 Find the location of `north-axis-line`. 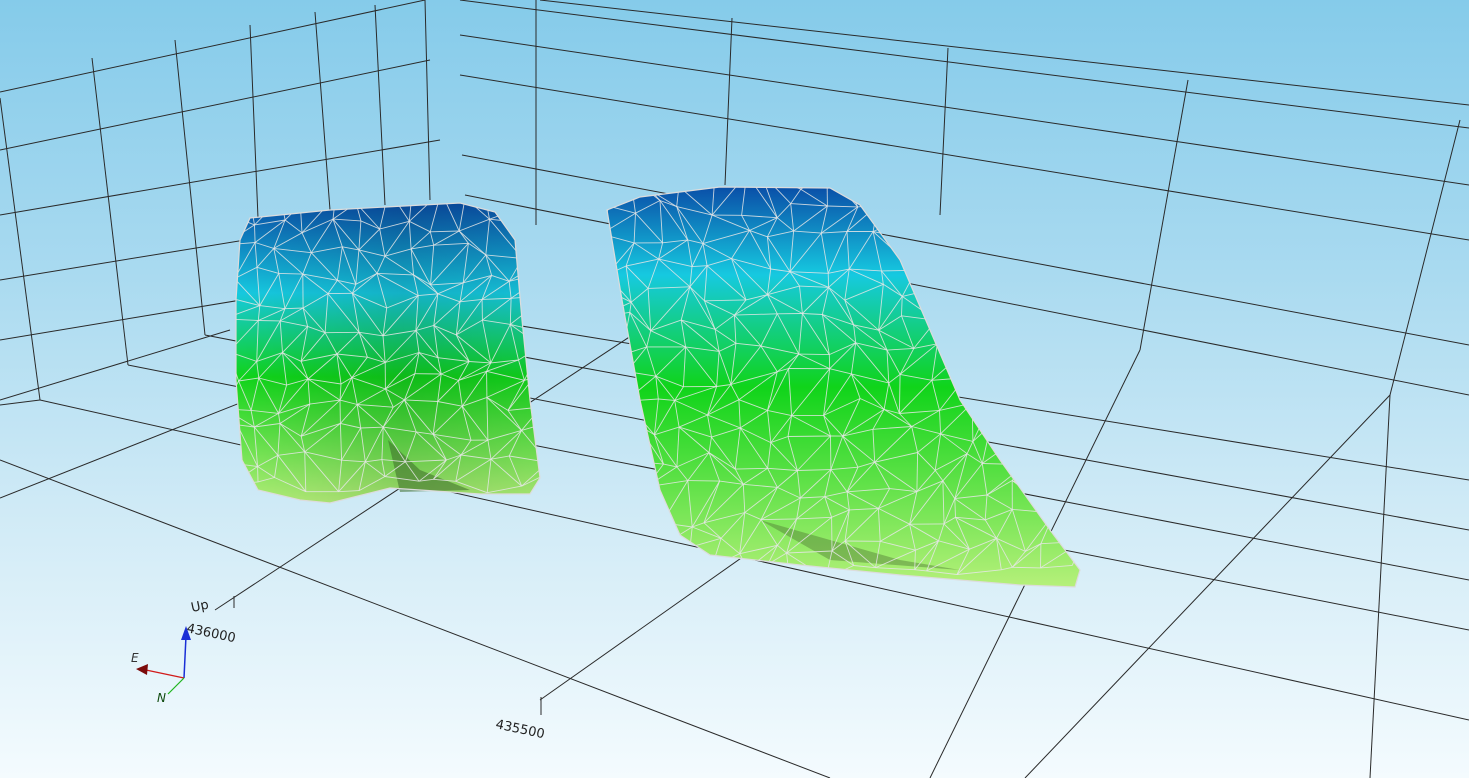

north-axis-line is located at coordinates (176, 686).